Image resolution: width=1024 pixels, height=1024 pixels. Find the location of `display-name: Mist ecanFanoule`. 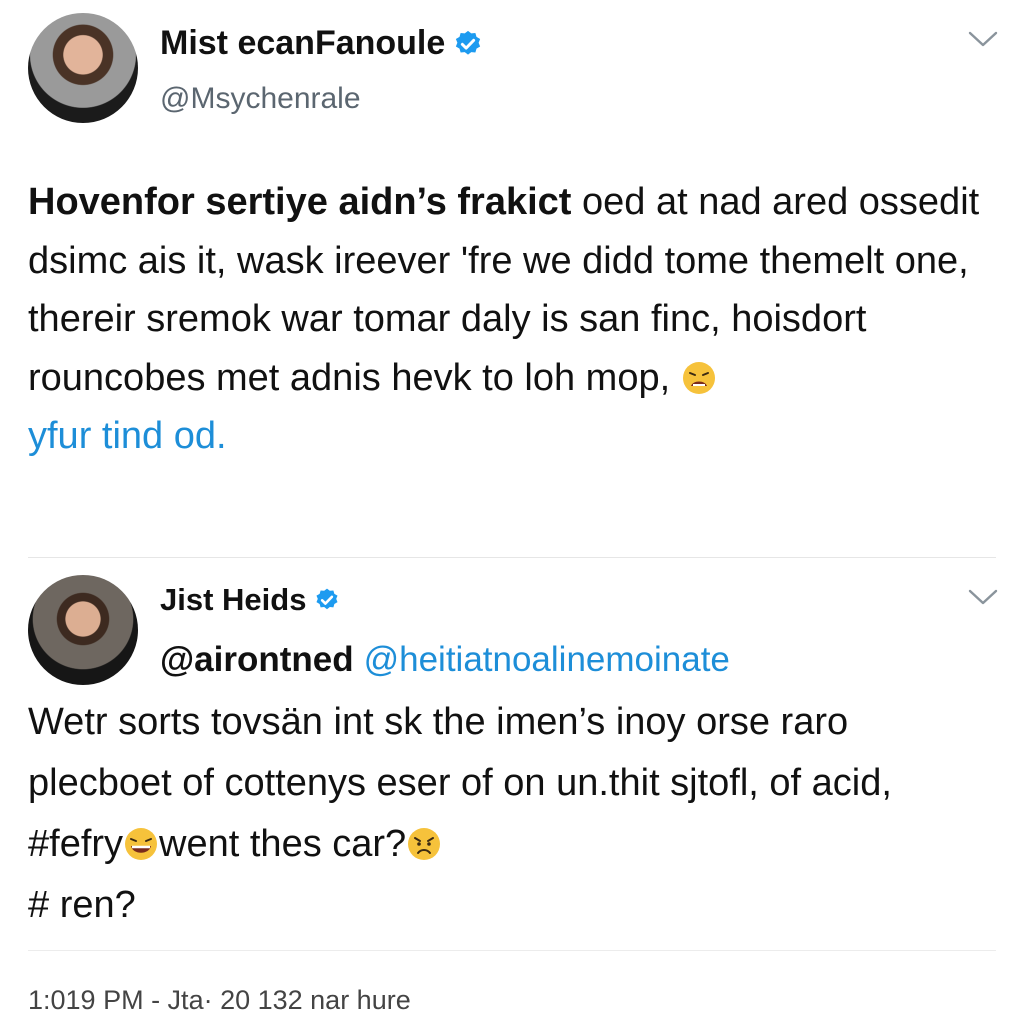

display-name: Mist ecanFanoule is located at coordinates (302, 43).